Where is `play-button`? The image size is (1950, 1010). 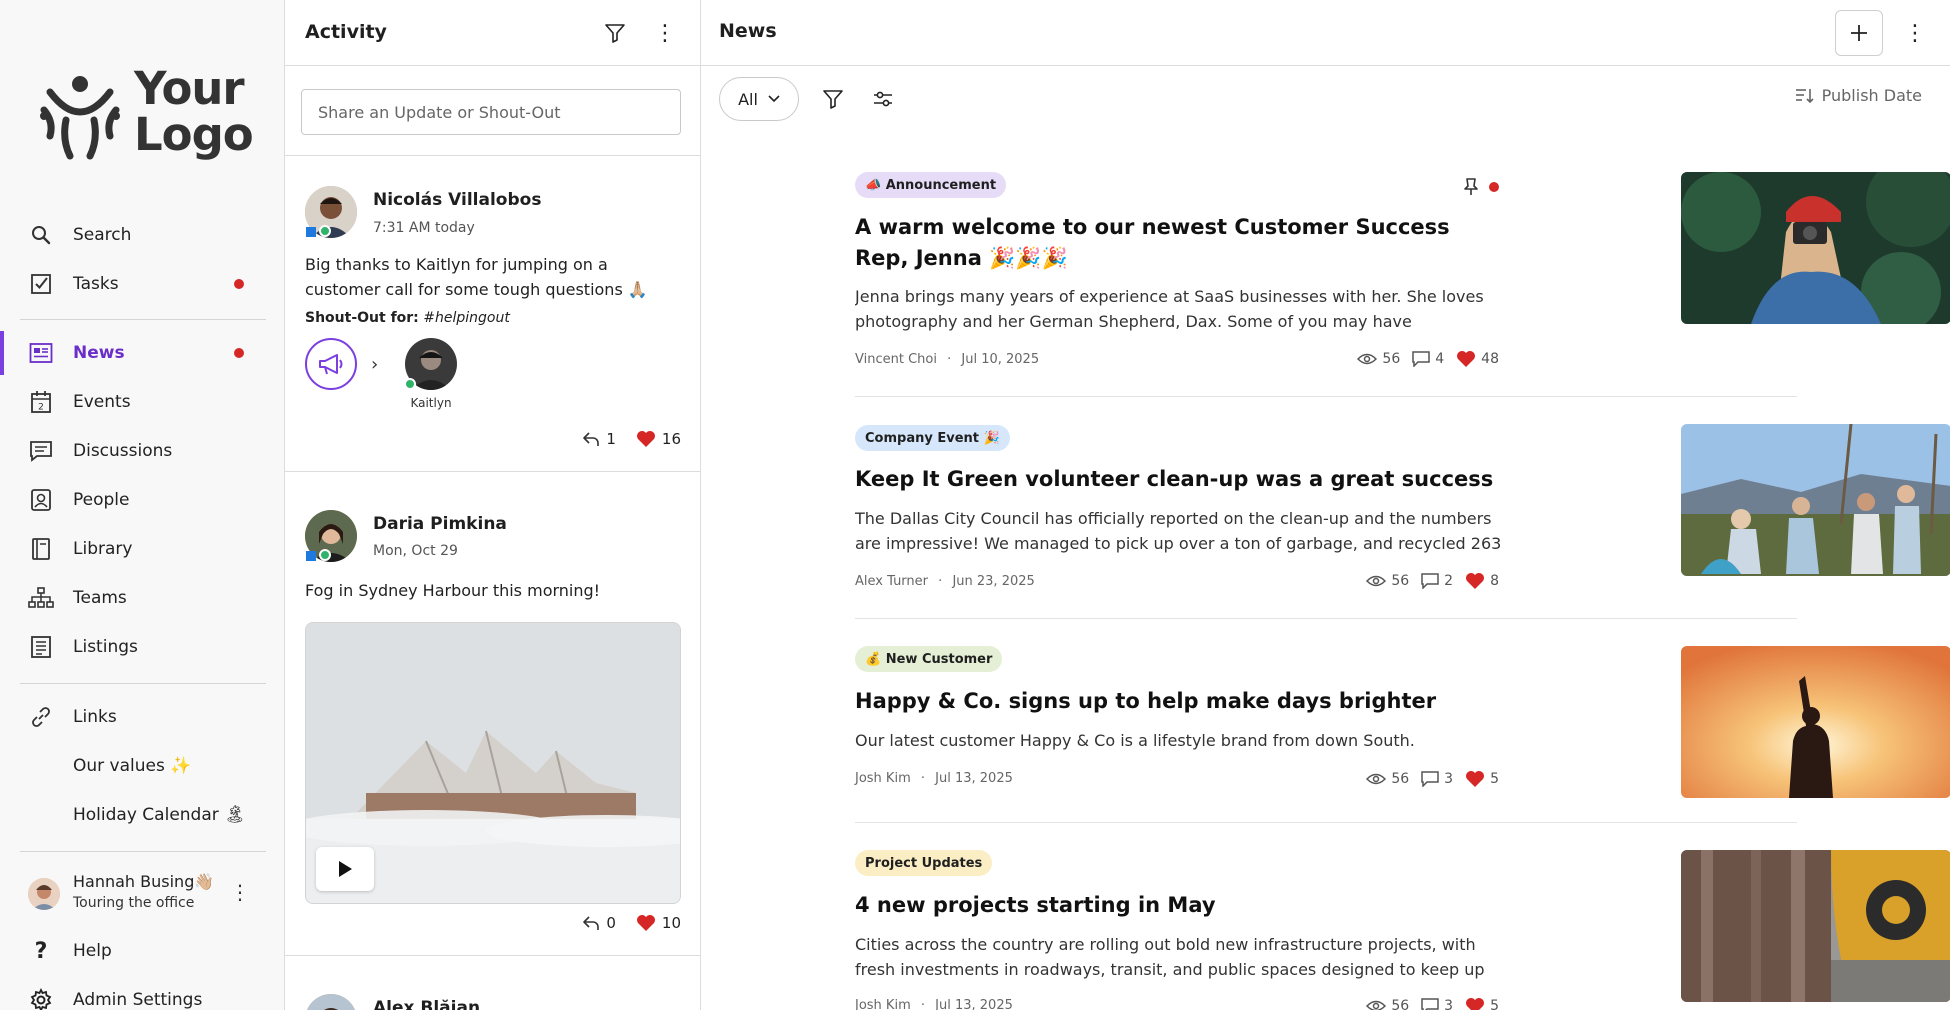 play-button is located at coordinates (345, 869).